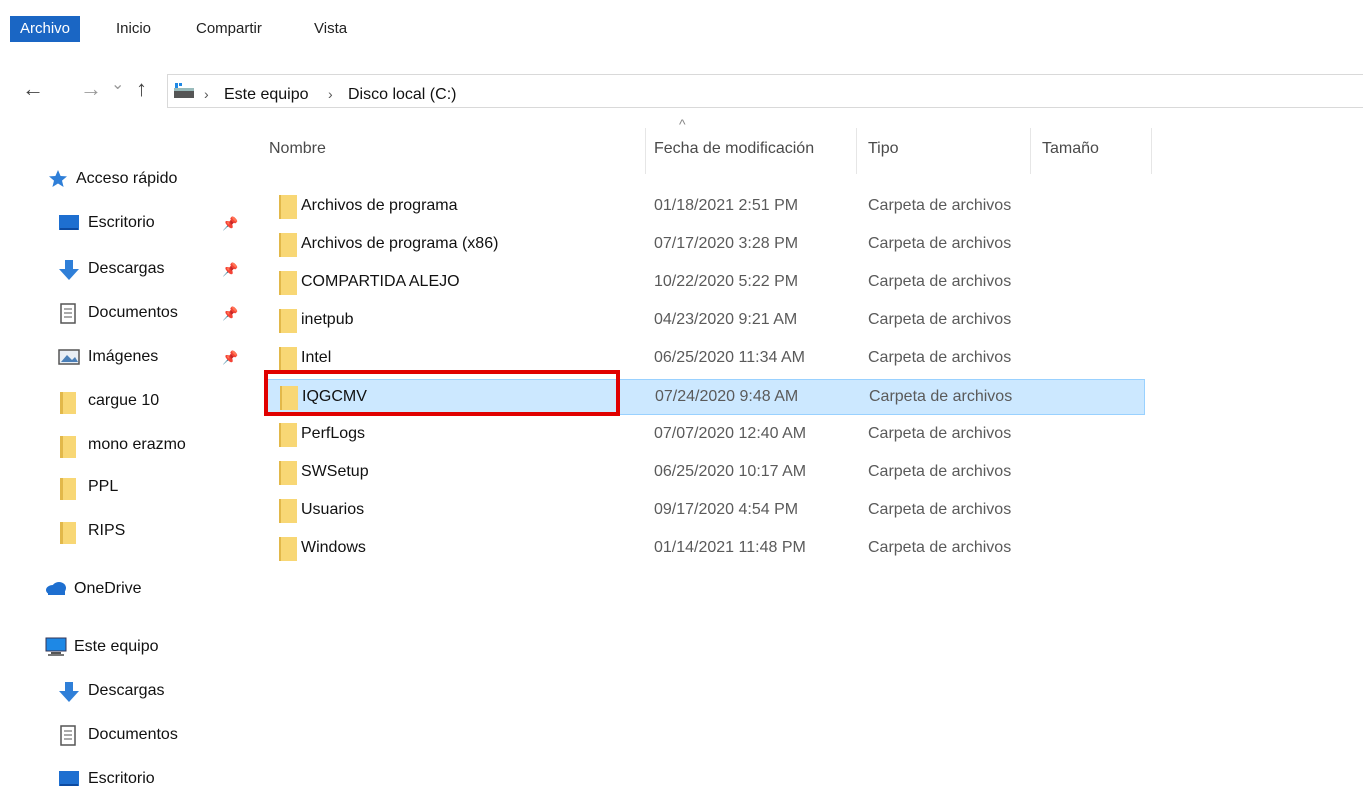  What do you see at coordinates (681, 22) in the screenshot?
I see `ribbon-tabs: Archivo Inicio Compartir Vista` at bounding box center [681, 22].